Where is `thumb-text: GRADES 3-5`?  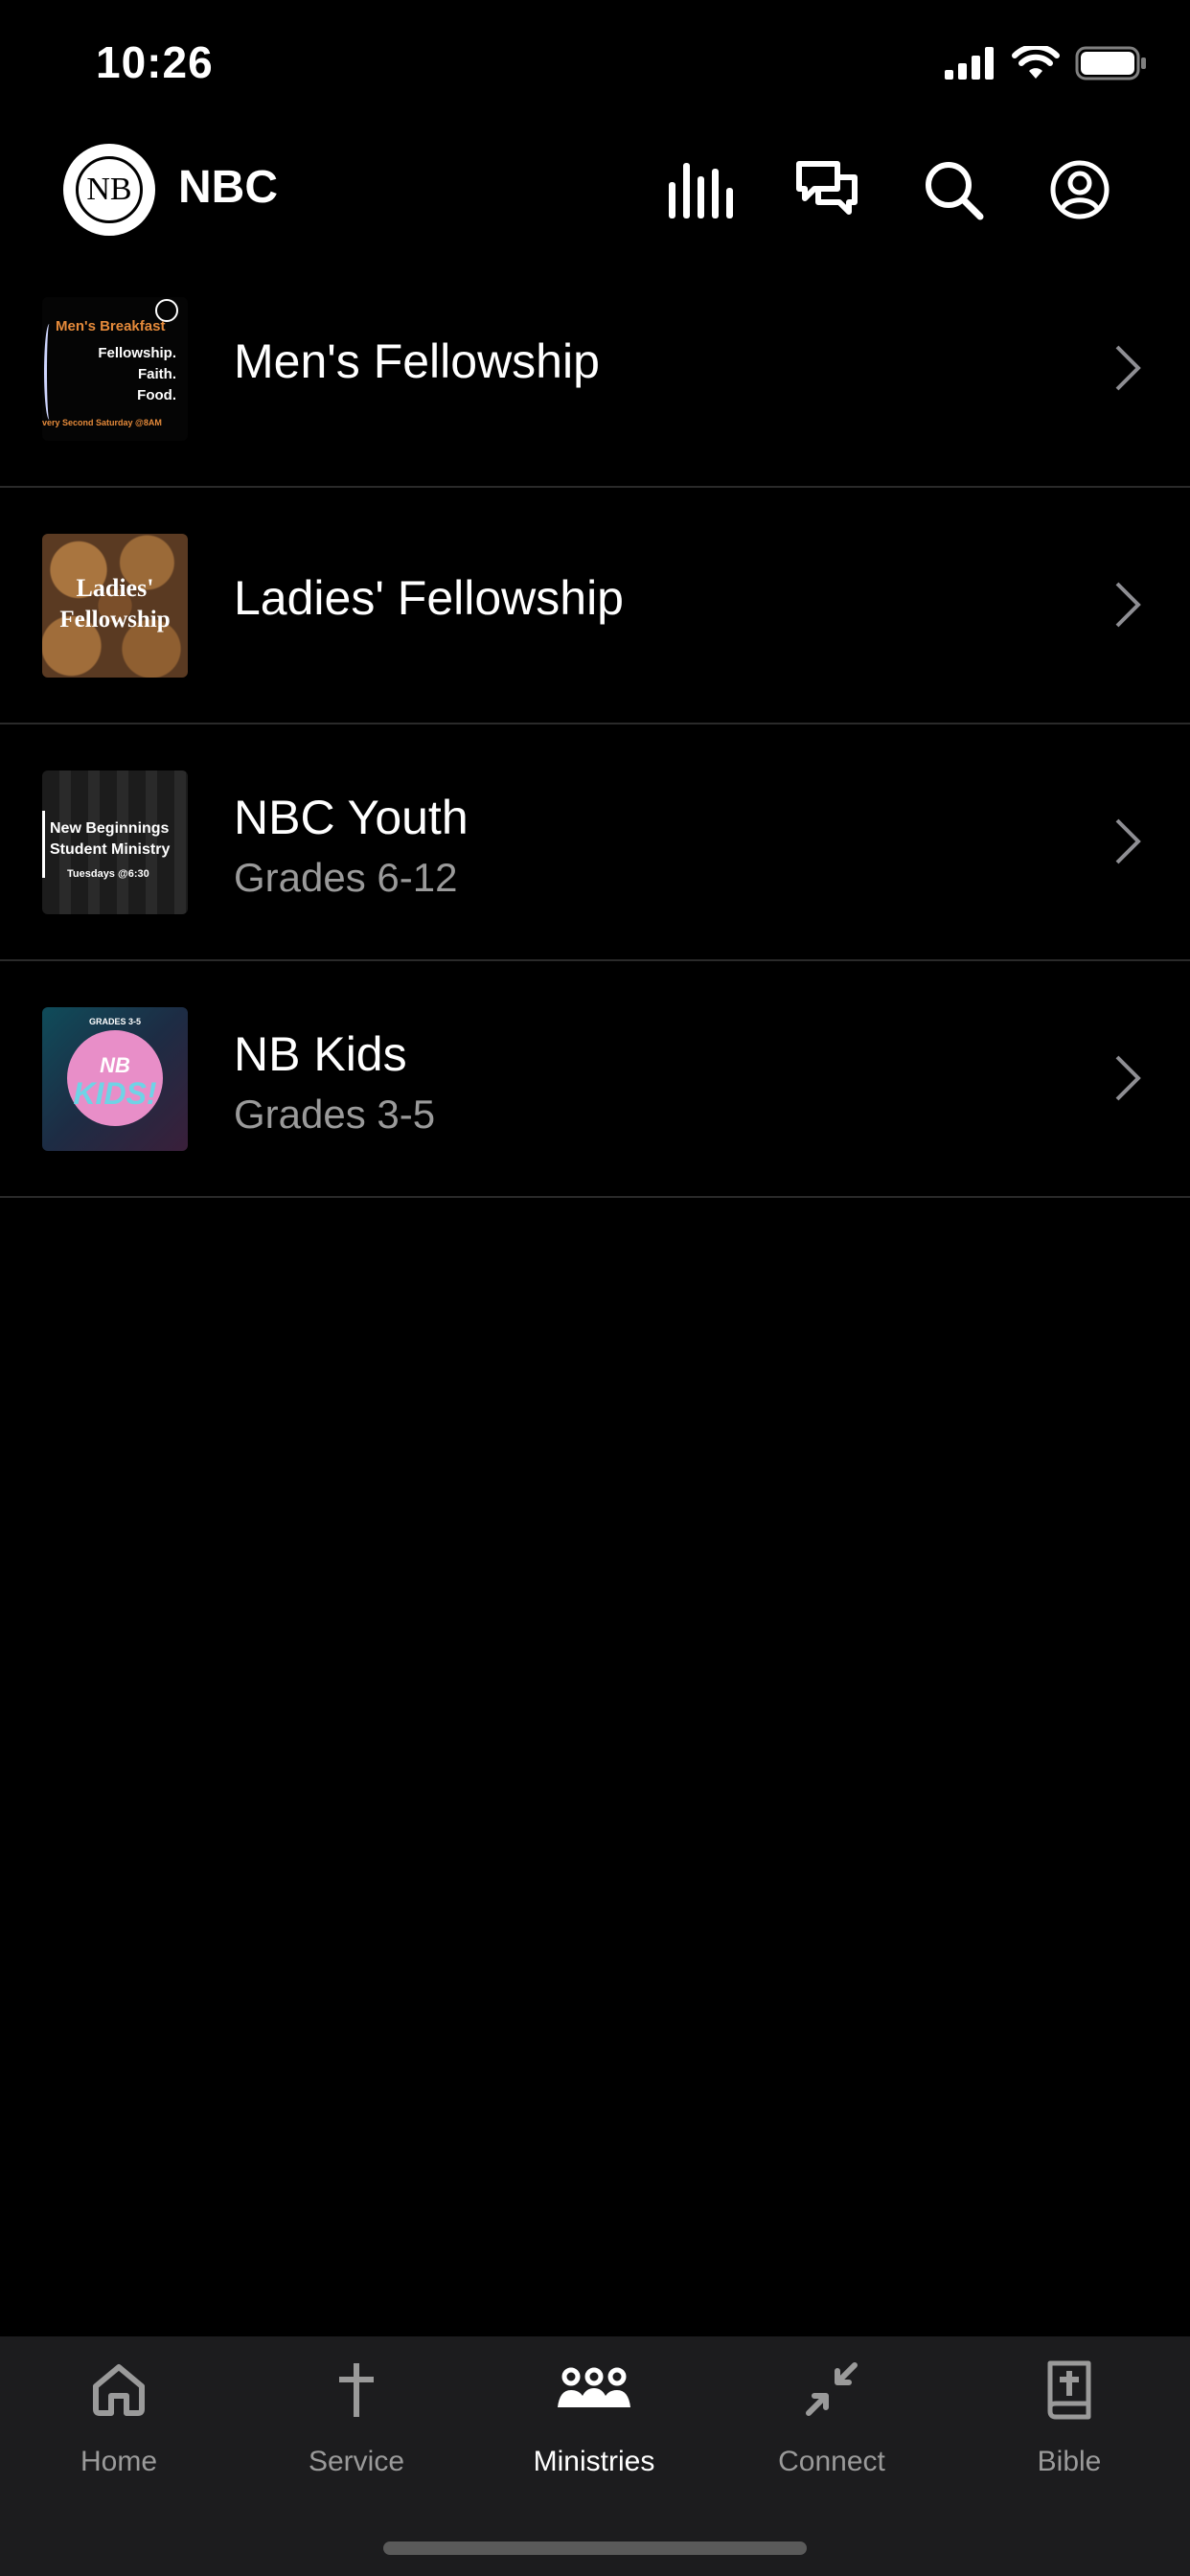
thumb-text: GRADES 3-5 is located at coordinates (115, 1021).